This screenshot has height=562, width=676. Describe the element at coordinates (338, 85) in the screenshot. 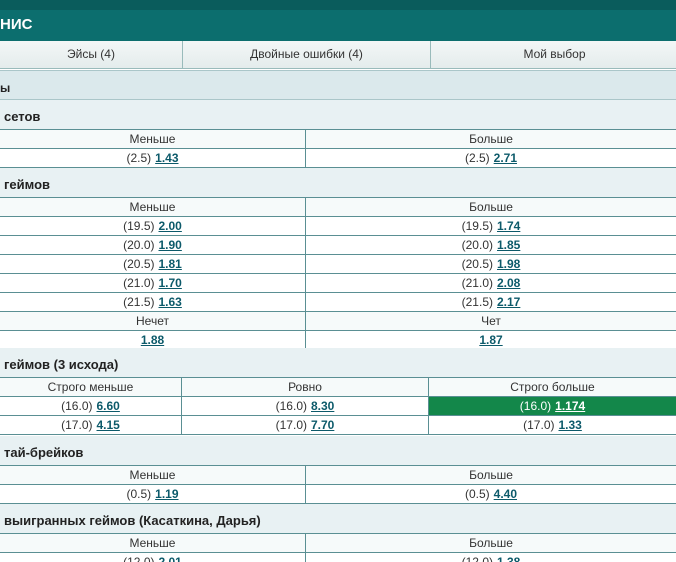

I see `market-group-header: ы` at that location.